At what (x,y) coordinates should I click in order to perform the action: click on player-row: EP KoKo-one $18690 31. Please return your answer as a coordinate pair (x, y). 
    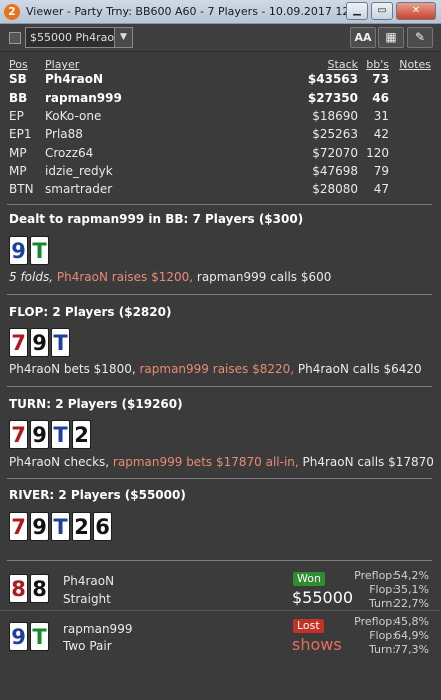
    Looking at the image, I should click on (220, 118).